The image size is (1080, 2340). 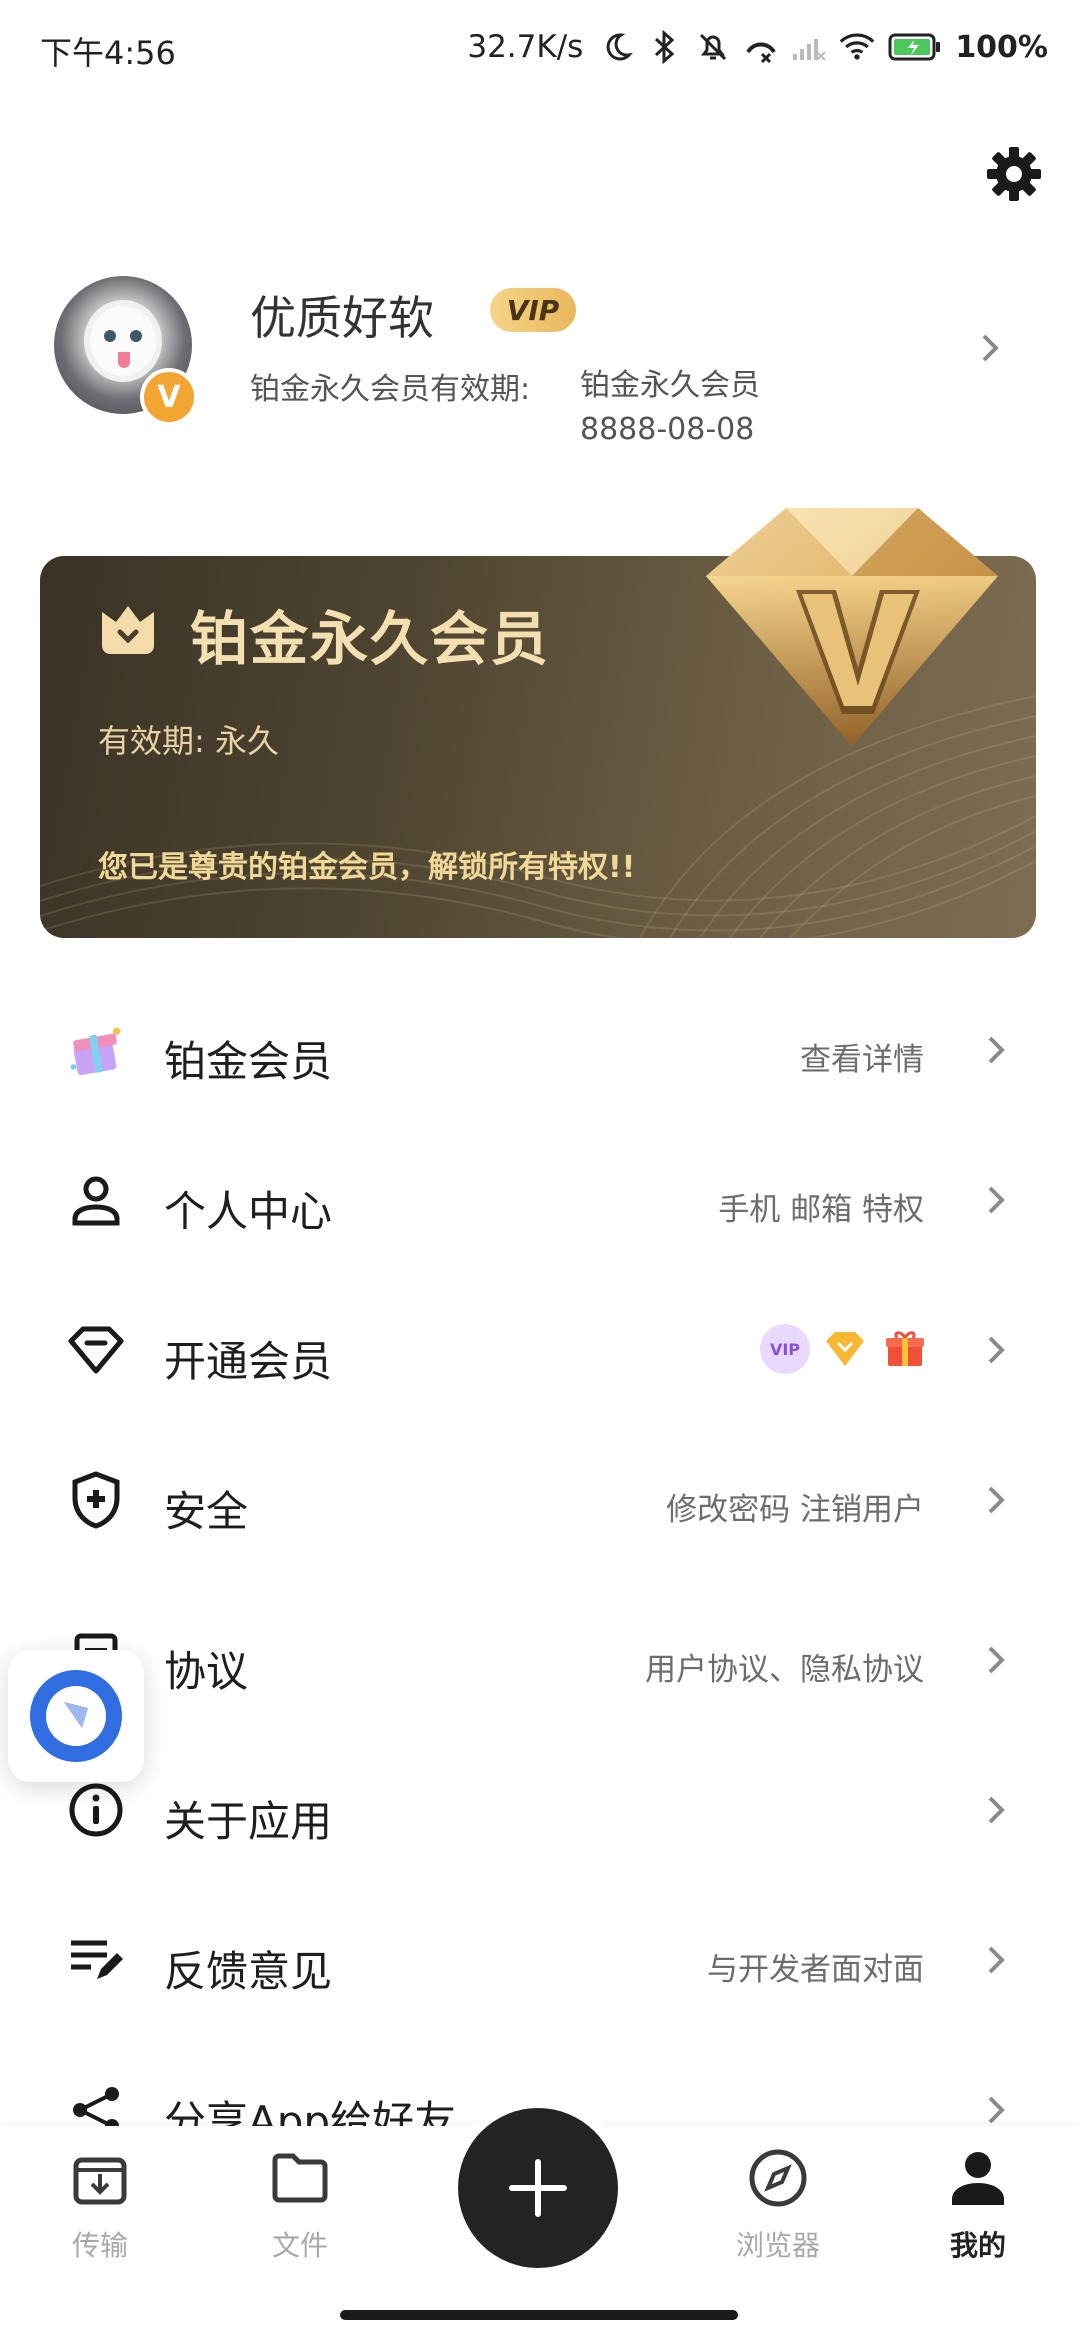 I want to click on menu-item-personal-center: 个人中心 手机 邮箱 特权, so click(x=540, y=1200).